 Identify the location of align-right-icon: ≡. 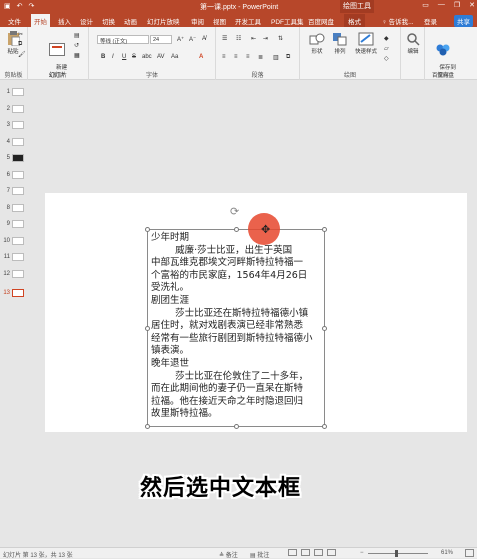
(248, 57).